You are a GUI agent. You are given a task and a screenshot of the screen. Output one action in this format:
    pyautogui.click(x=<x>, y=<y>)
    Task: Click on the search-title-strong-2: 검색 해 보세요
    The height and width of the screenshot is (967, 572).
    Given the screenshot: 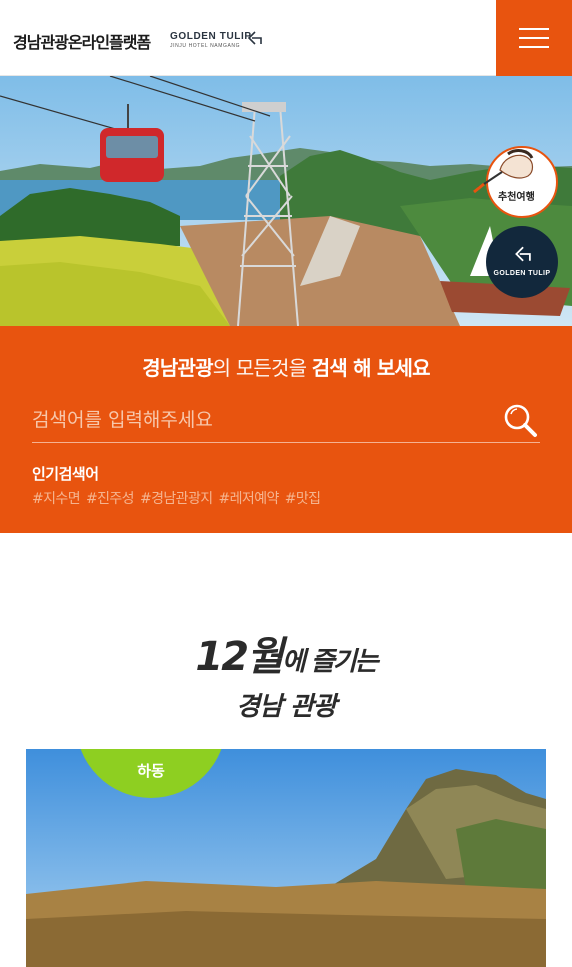 What is the action you would take?
    pyautogui.click(x=371, y=368)
    